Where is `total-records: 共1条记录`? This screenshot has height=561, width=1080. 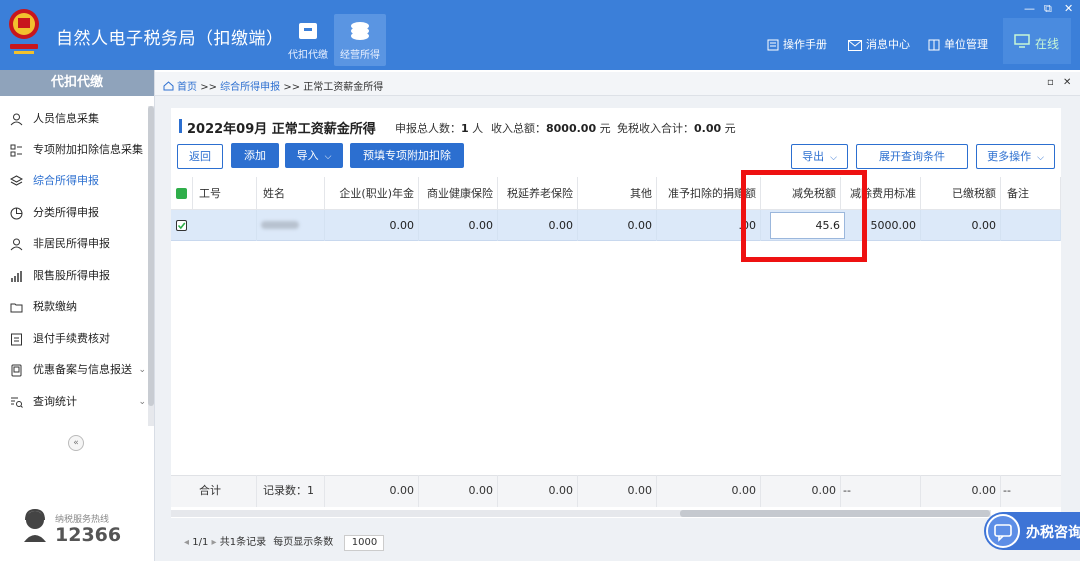 total-records: 共1条记录 is located at coordinates (243, 542).